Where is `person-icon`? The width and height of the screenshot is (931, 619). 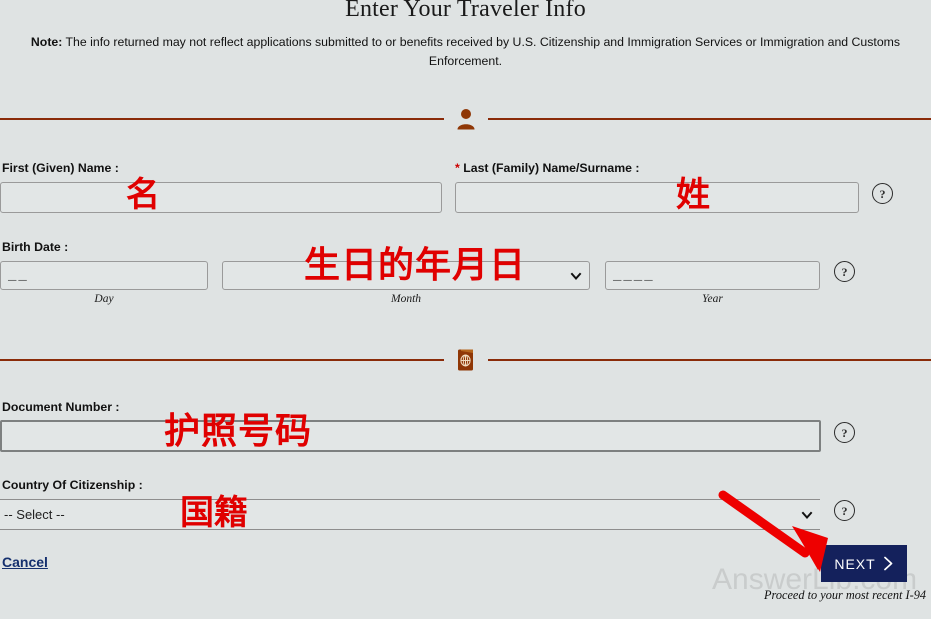
person-icon is located at coordinates (466, 119).